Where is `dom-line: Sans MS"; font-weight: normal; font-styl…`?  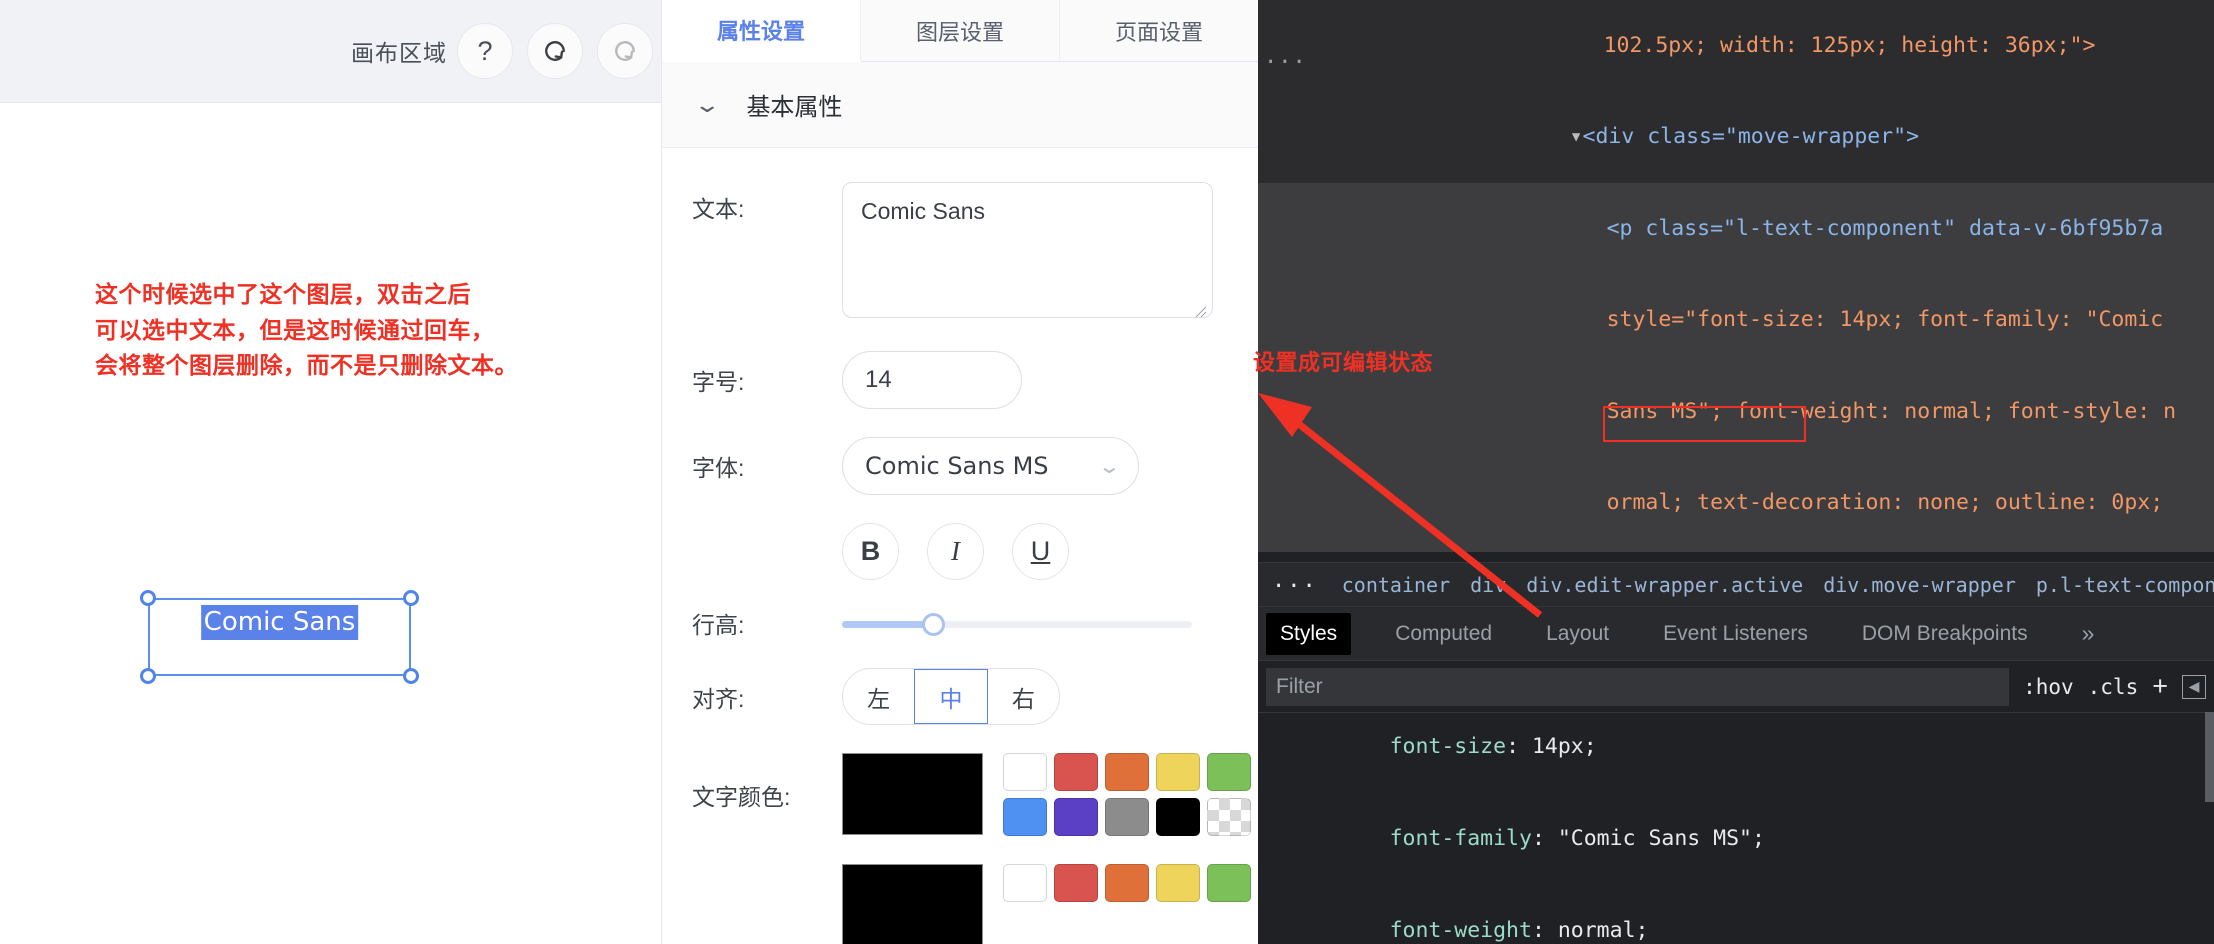 dom-line: Sans MS"; font-weight: normal; font-styl… is located at coordinates (1736, 412).